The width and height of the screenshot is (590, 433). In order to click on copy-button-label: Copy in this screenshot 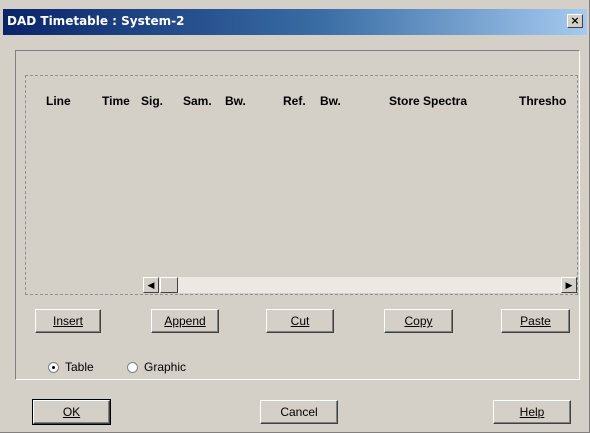, I will do `click(418, 321)`.